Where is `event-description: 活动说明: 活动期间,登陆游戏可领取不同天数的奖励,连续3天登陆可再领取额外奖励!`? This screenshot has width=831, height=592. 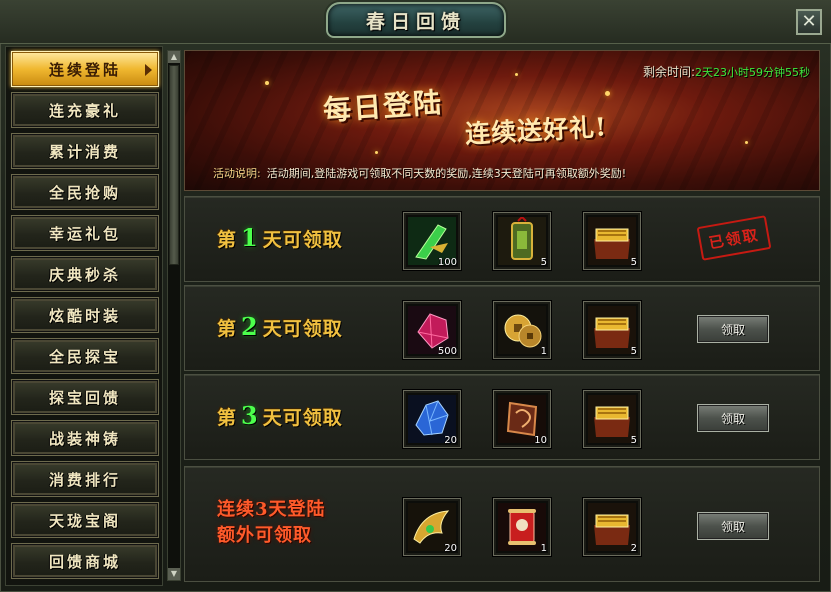
event-description: 活动说明: 活动期间,登陆游戏可领取不同天数的奖励,连续3天登陆可再领取额外奖励! is located at coordinates (419, 173).